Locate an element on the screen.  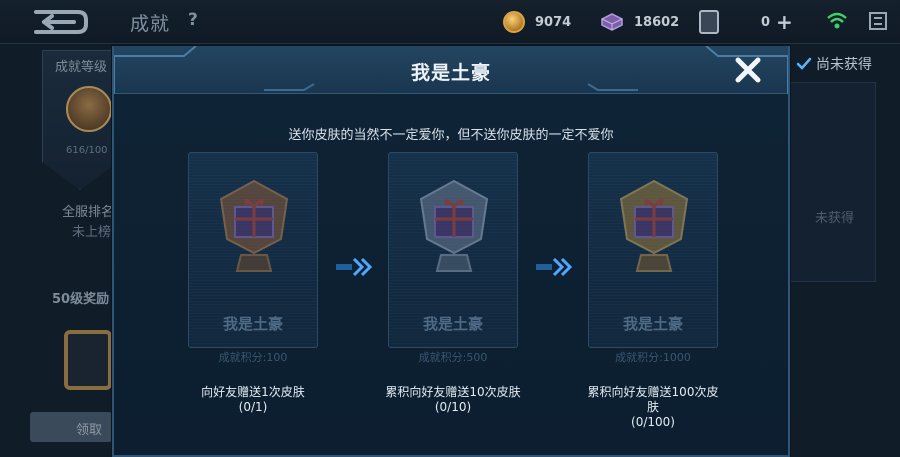
stage-card-2: 我是土豪 成就积分:500 is located at coordinates (453, 258).